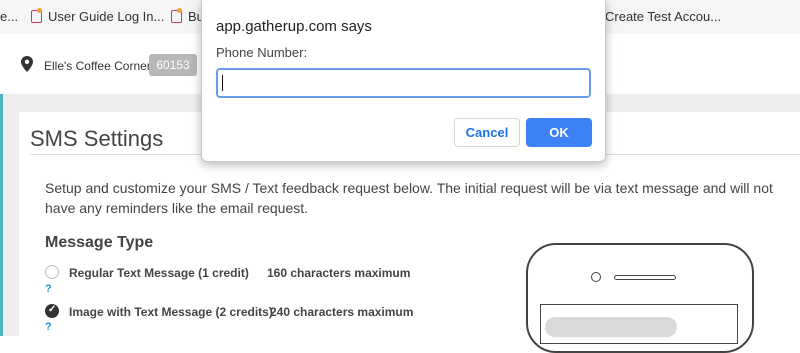  Describe the element at coordinates (52, 311) in the screenshot. I see `radio-image-text` at that location.